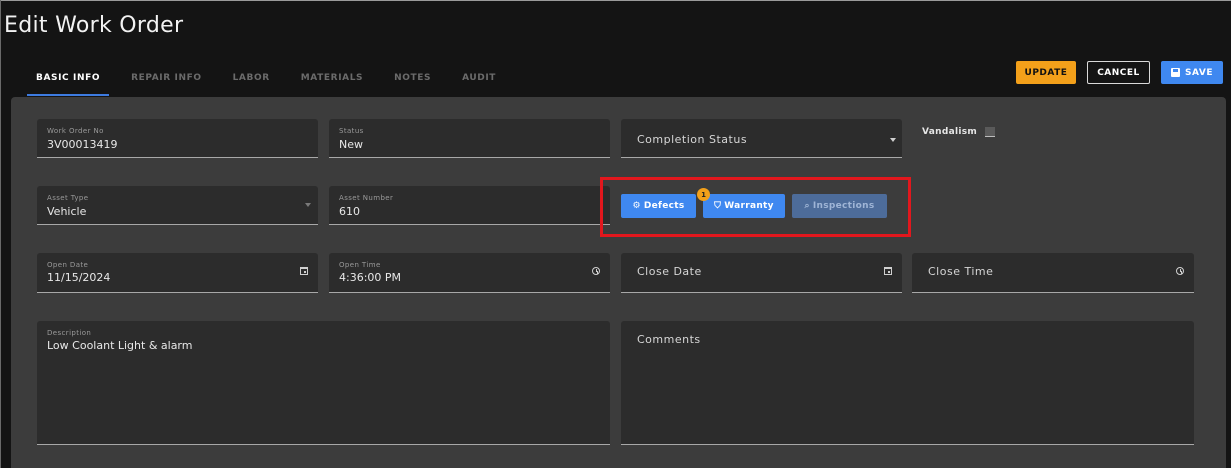 Image resolution: width=1231 pixels, height=468 pixels. What do you see at coordinates (703, 194) in the screenshot?
I see `warranty-count-badge: 1` at bounding box center [703, 194].